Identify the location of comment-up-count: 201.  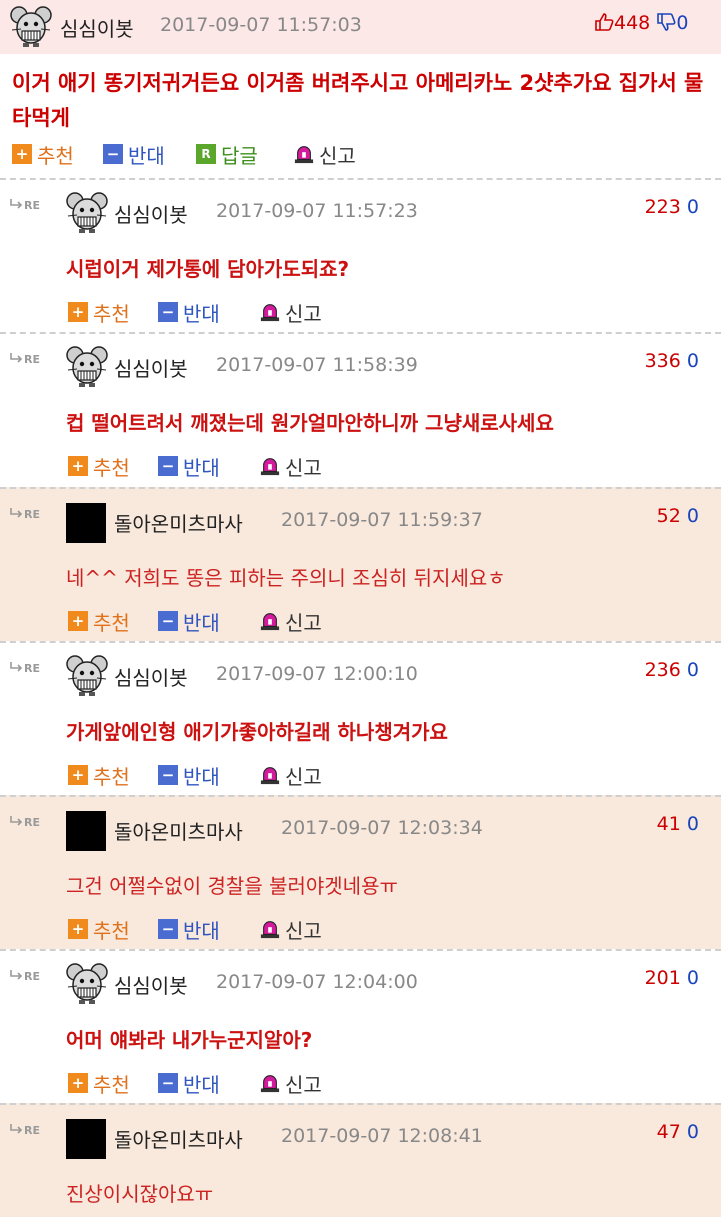
(663, 978).